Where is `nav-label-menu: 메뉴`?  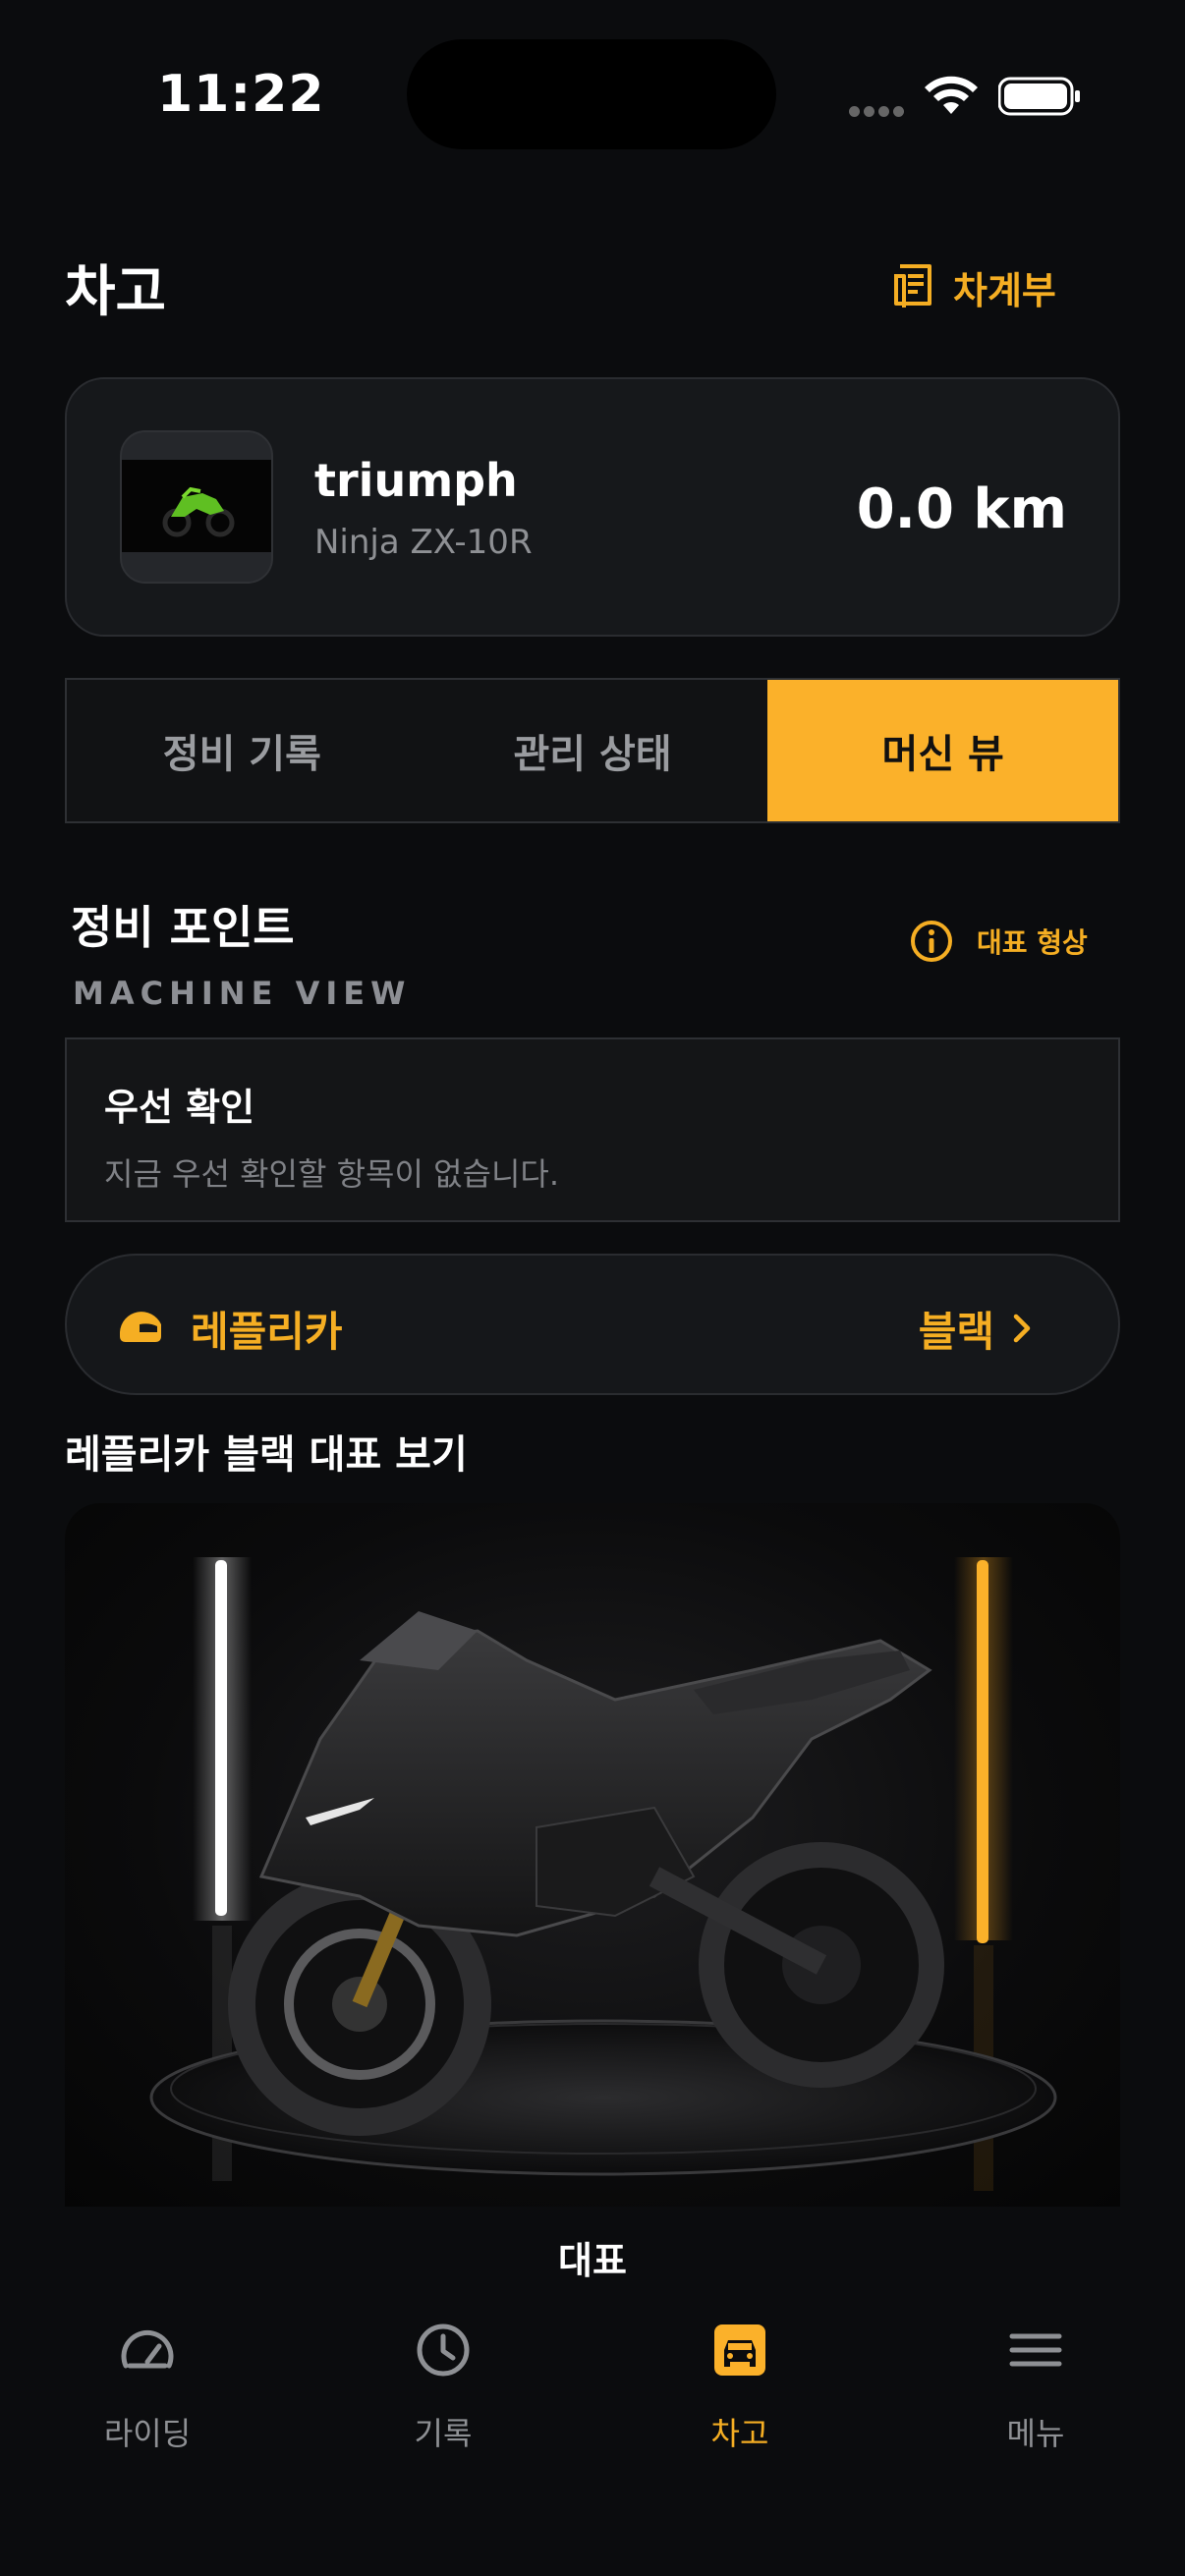 nav-label-menu: 메뉴 is located at coordinates (1035, 2433).